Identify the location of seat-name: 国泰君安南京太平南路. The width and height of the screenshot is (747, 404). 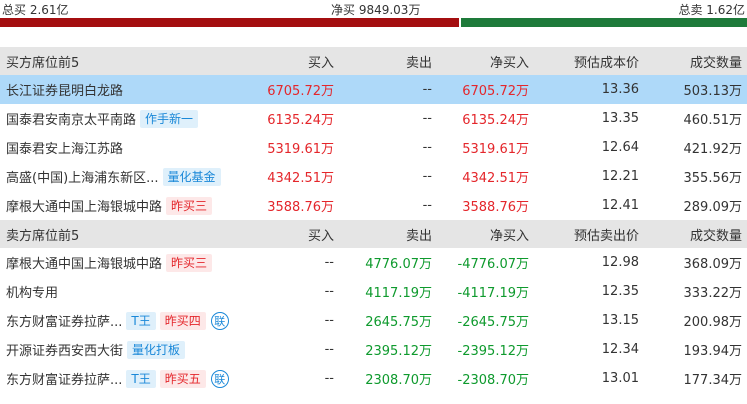
(71, 118).